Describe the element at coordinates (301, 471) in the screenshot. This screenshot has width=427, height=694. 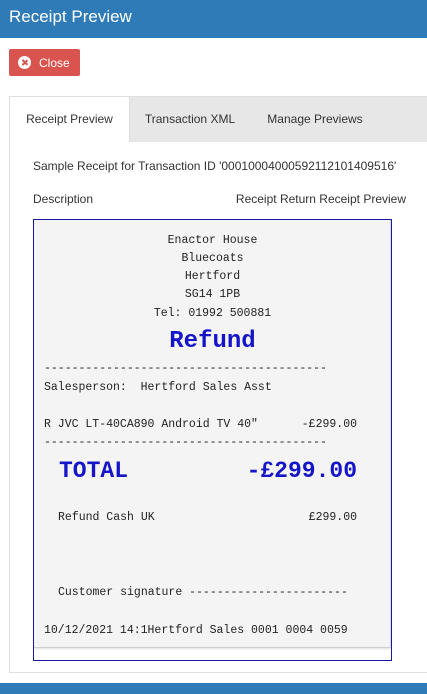
I see `receipt-total-amount: -£299.00` at that location.